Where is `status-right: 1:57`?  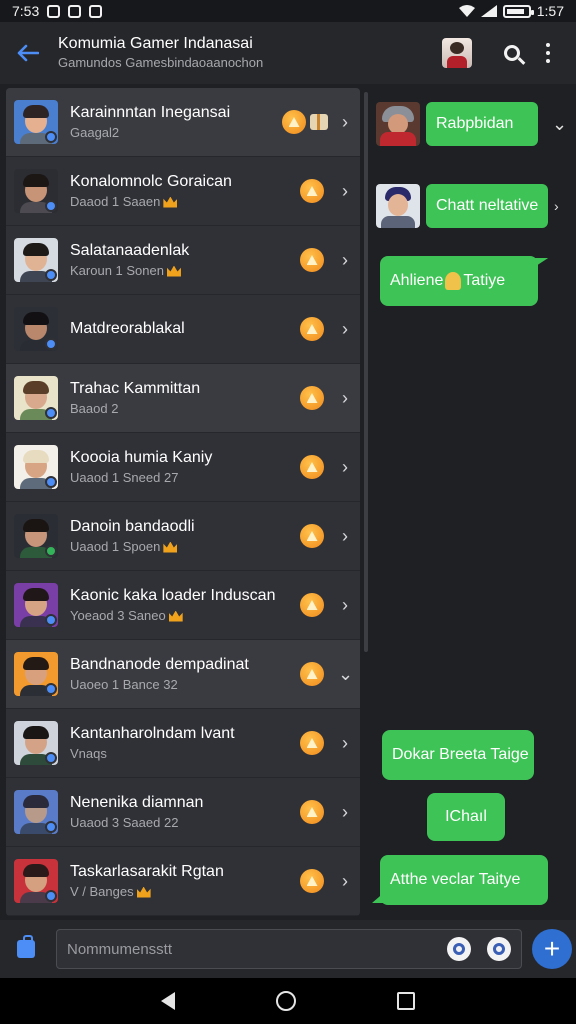 status-right: 1:57 is located at coordinates (511, 11).